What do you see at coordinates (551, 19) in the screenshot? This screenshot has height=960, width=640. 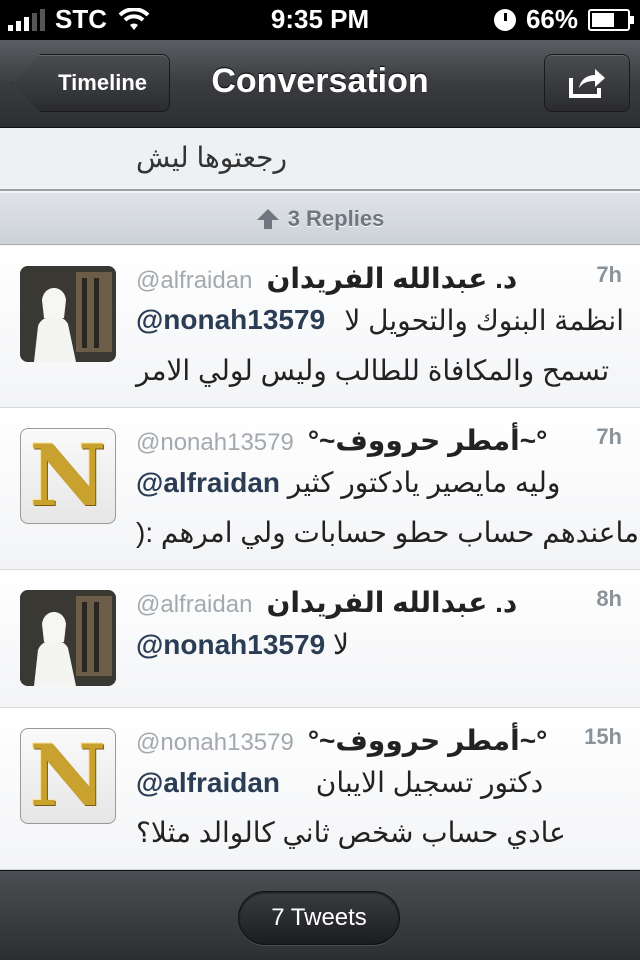 I see `battery-percent: 66%` at bounding box center [551, 19].